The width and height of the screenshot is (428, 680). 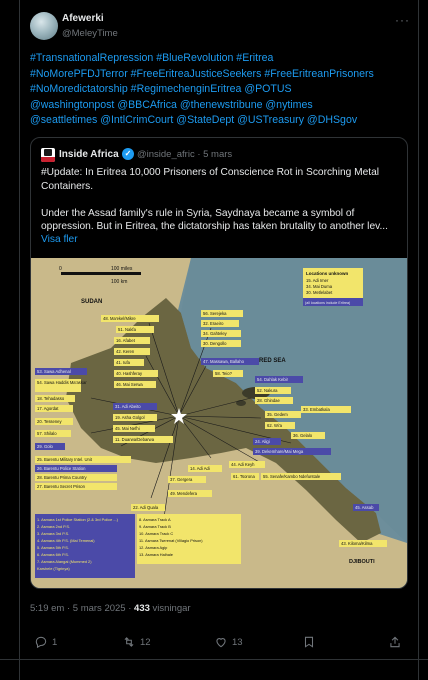 I want to click on bookmark-button, so click(x=311, y=642).